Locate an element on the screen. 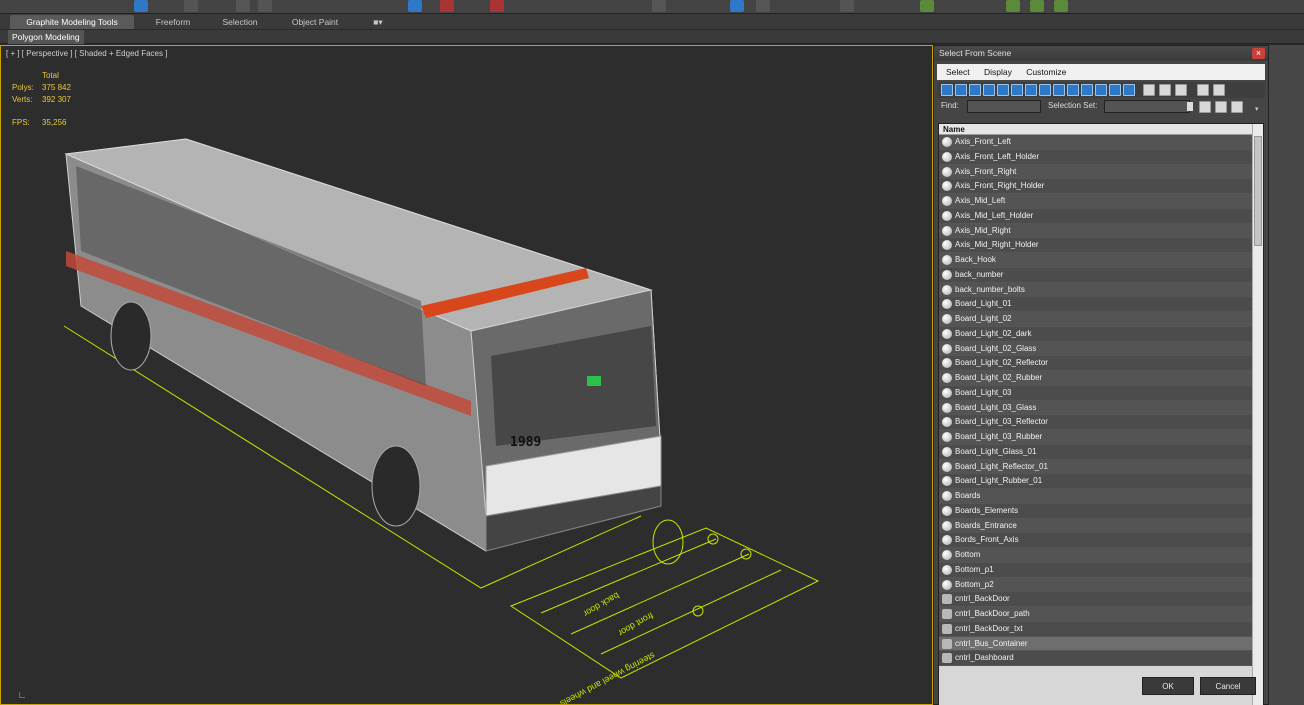  filter-icon is located at coordinates (1203, 90).